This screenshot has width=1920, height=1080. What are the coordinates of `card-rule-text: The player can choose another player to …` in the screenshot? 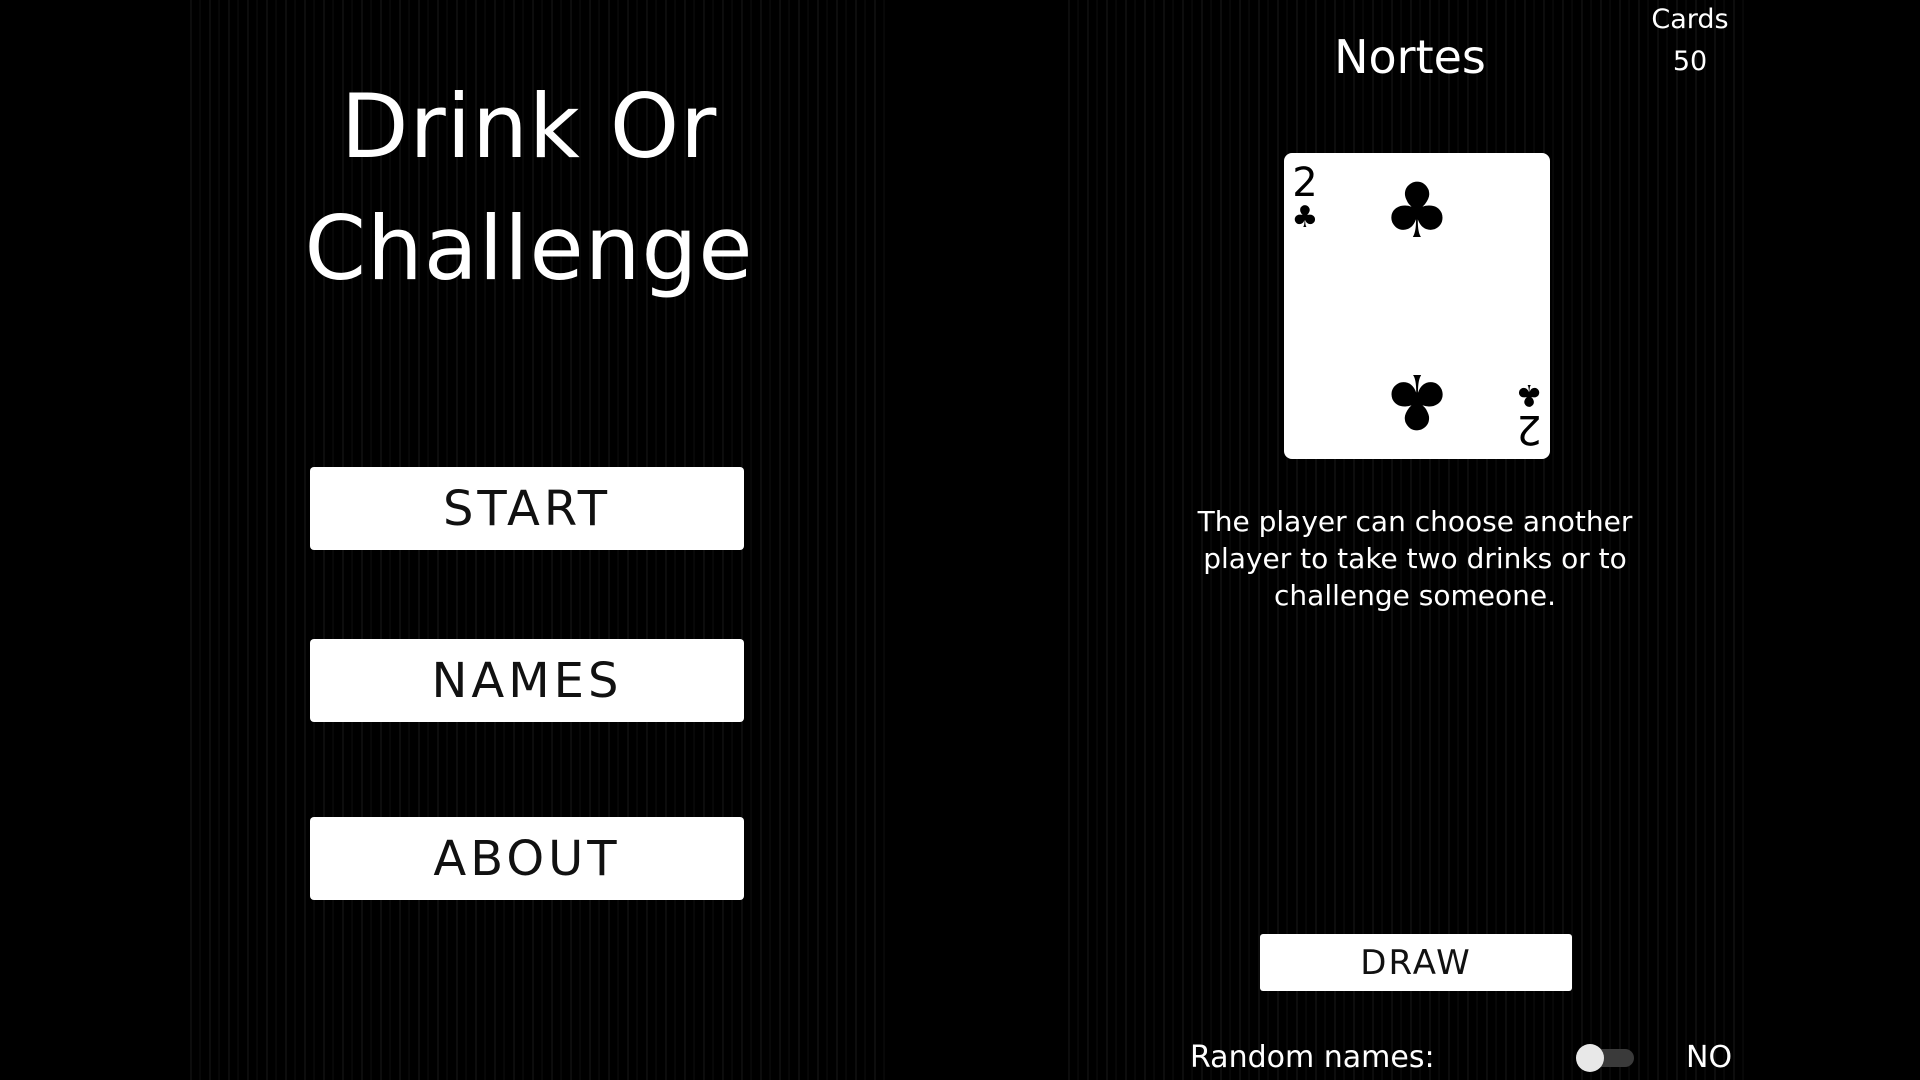 It's located at (1415, 558).